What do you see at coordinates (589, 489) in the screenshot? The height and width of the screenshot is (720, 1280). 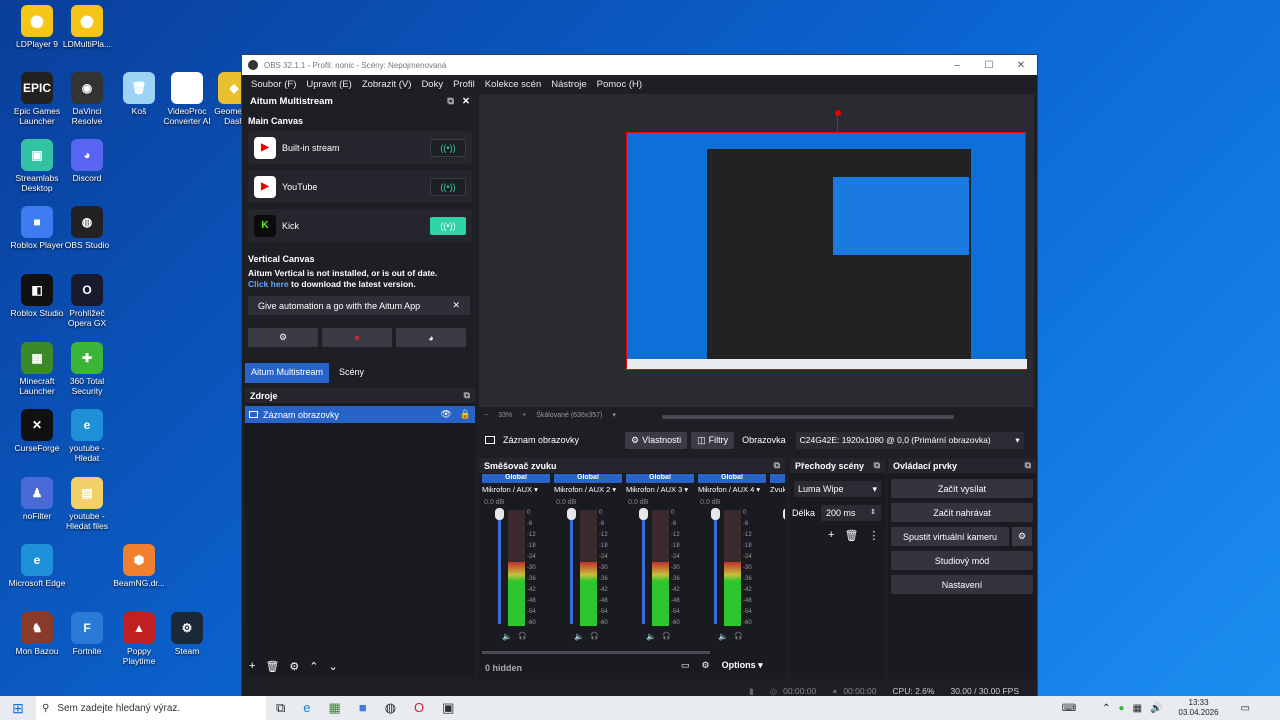 I see `channel-name: Mikrofon / AUX 2 ▾` at bounding box center [589, 489].